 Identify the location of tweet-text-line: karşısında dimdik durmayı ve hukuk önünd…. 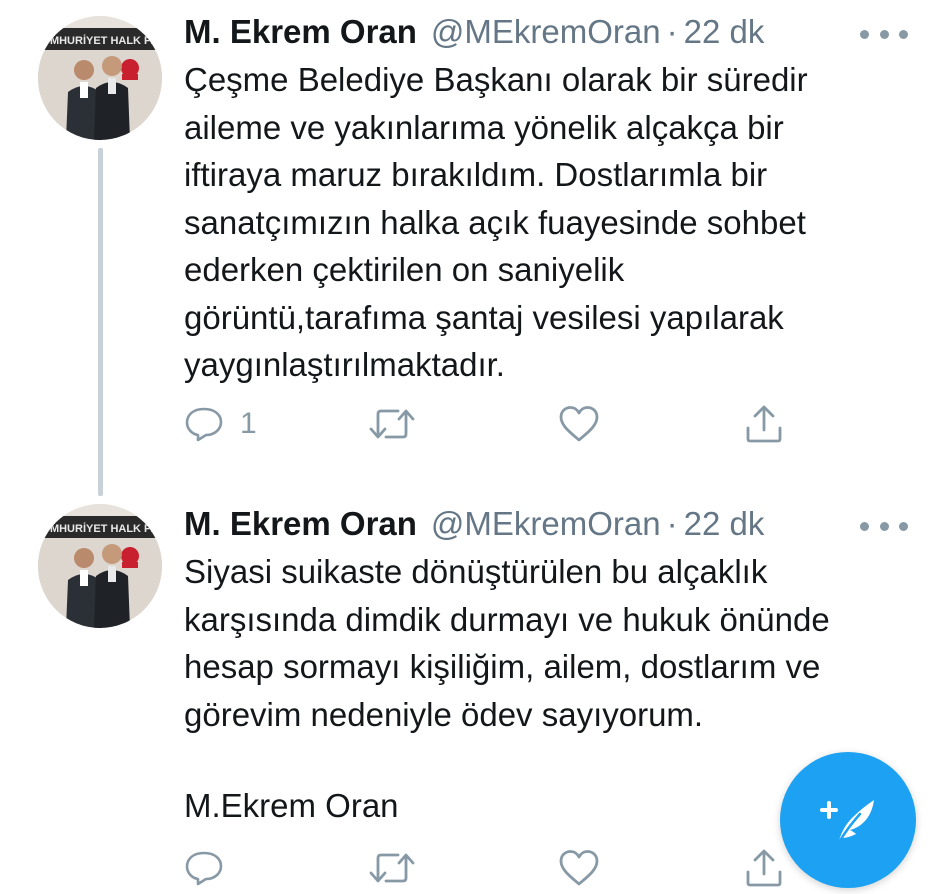
(507, 619).